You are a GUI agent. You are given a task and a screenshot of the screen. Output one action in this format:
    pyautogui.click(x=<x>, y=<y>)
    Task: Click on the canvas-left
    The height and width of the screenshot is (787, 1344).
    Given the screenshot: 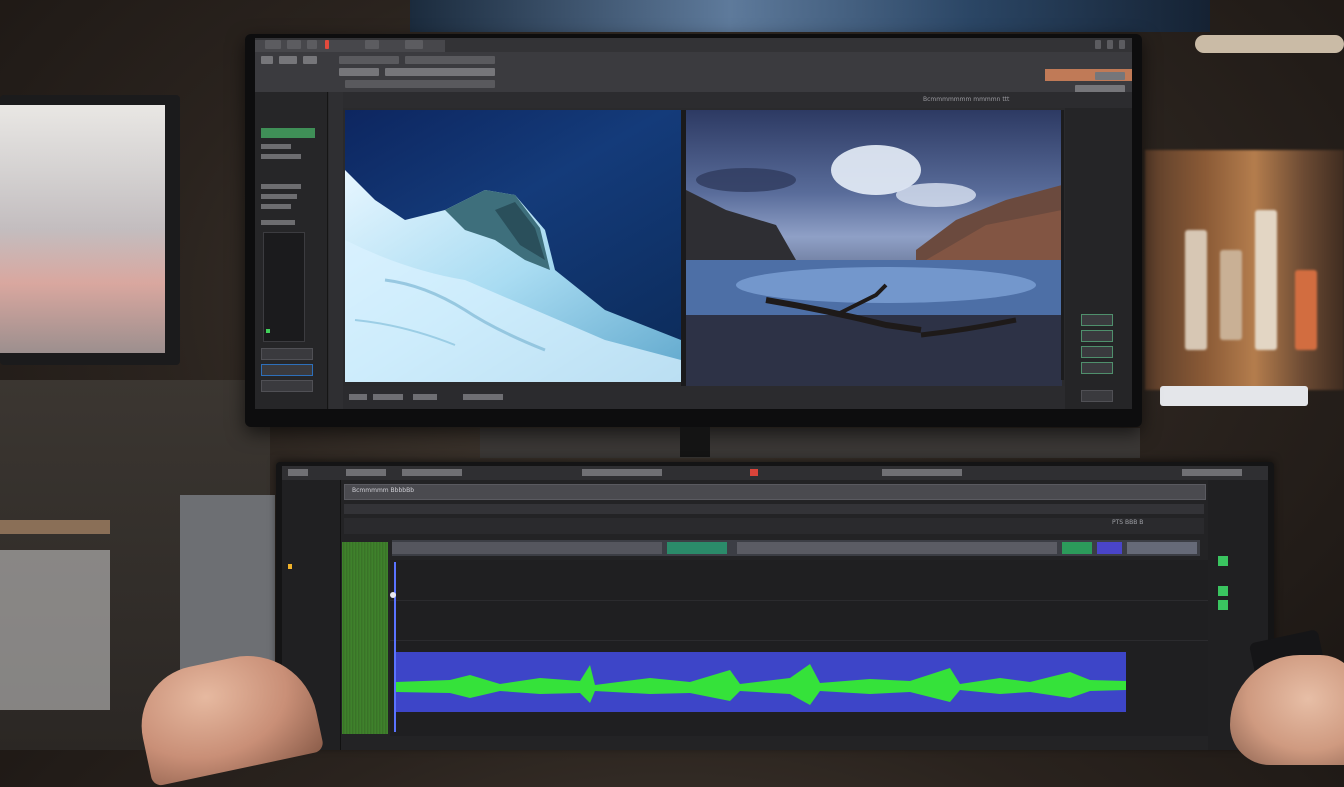 What is the action you would take?
    pyautogui.click(x=513, y=246)
    